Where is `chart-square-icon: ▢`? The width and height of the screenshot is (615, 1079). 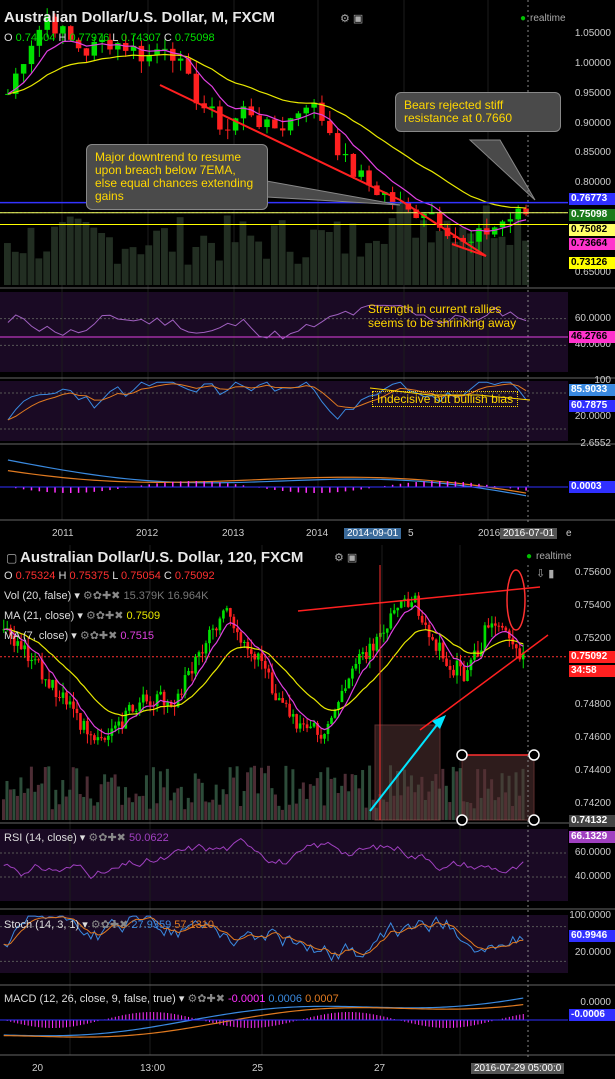
chart-square-icon: ▢ is located at coordinates (11, 558).